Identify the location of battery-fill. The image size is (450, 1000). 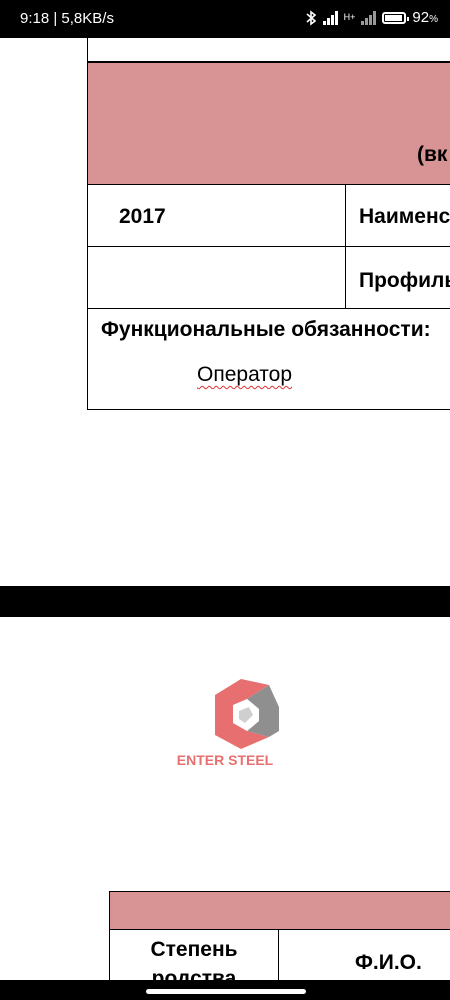
(394, 17).